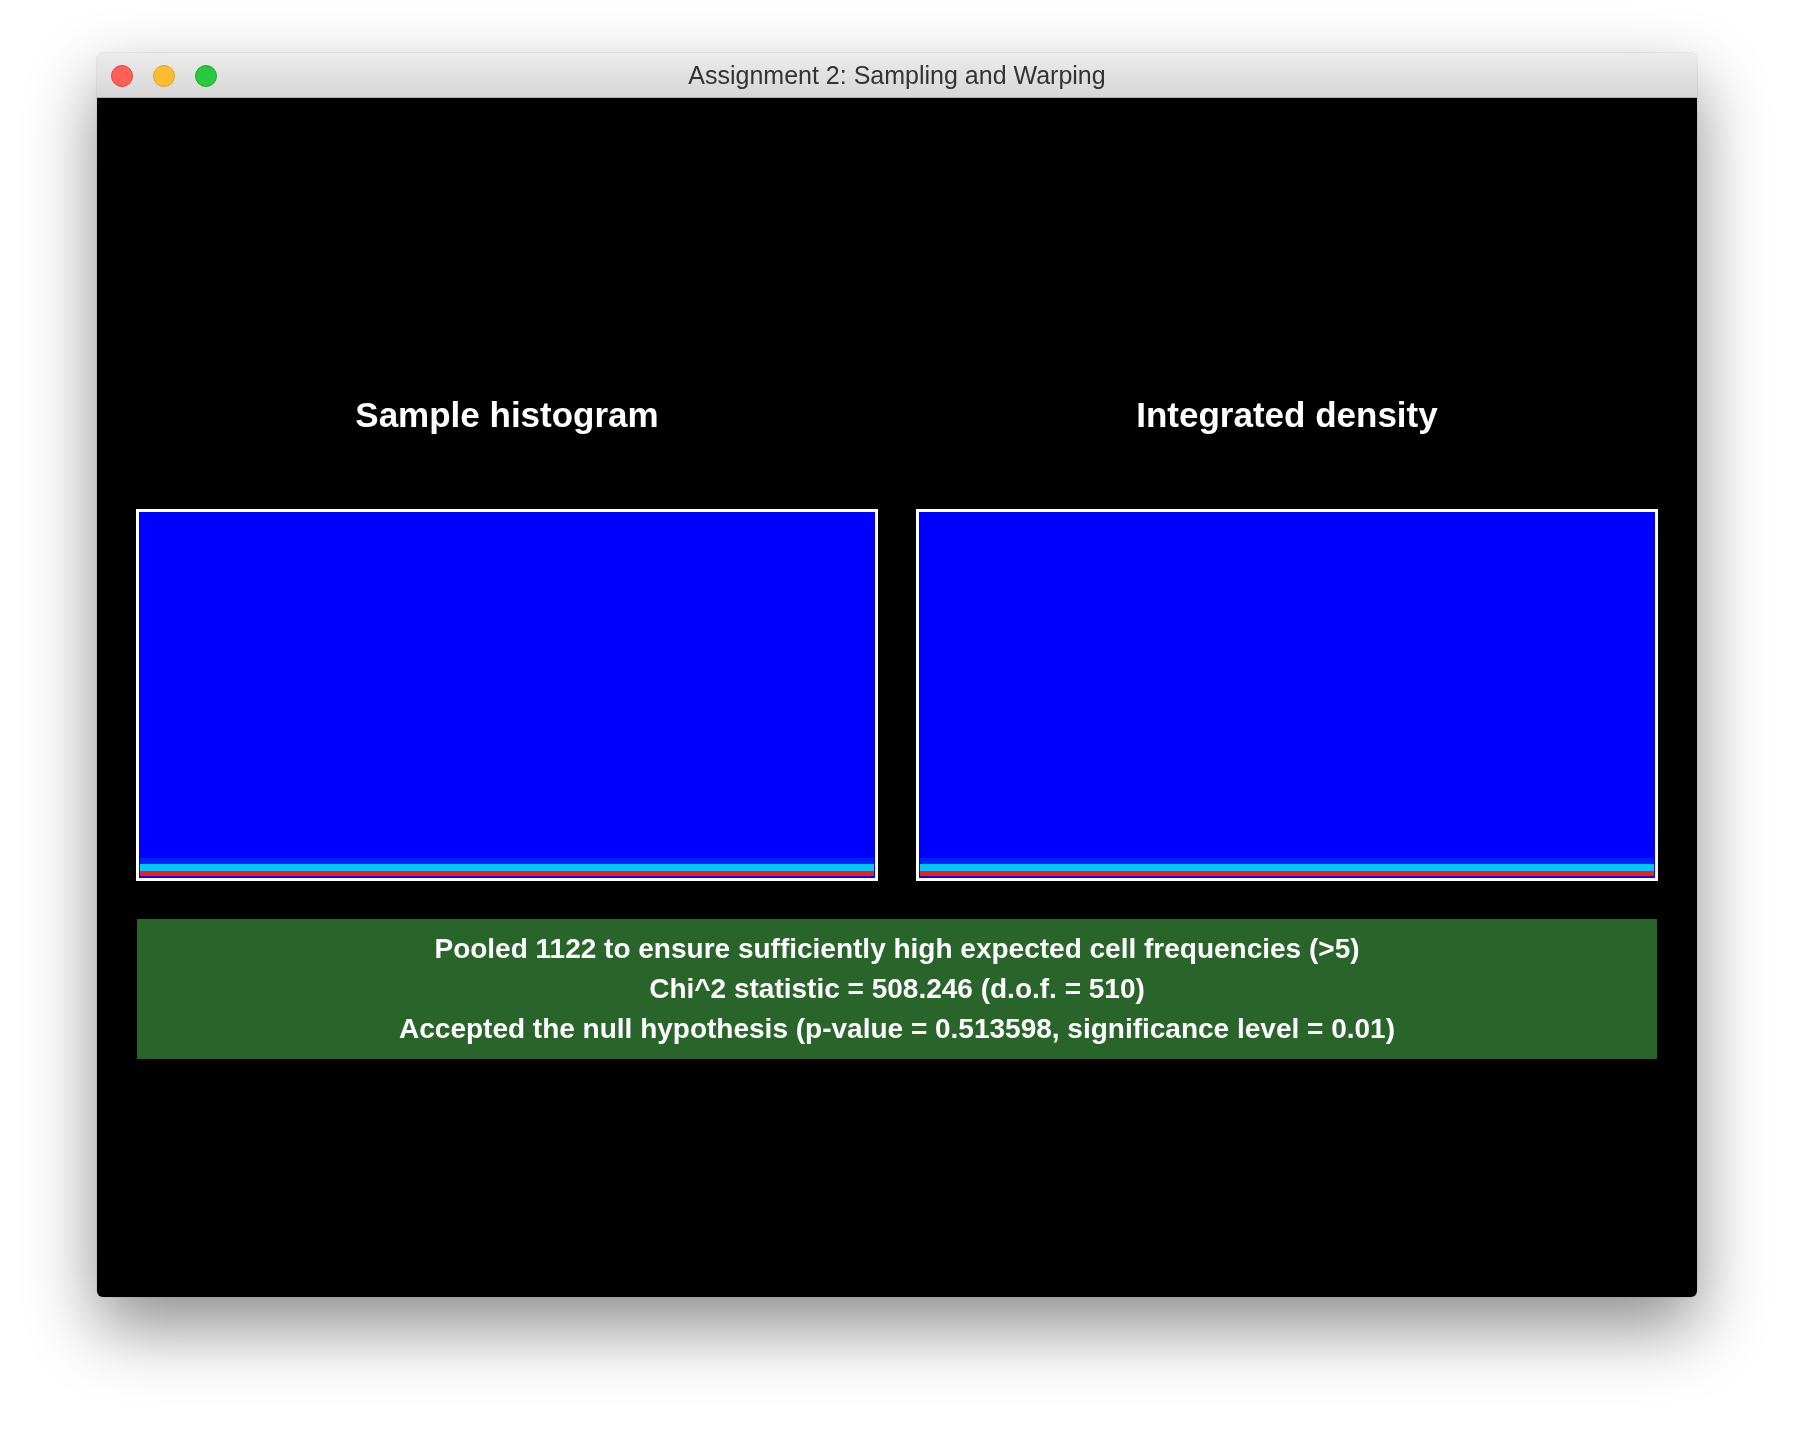 This screenshot has width=1793, height=1445. Describe the element at coordinates (1287, 415) in the screenshot. I see `panel-title: Integrated density` at that location.